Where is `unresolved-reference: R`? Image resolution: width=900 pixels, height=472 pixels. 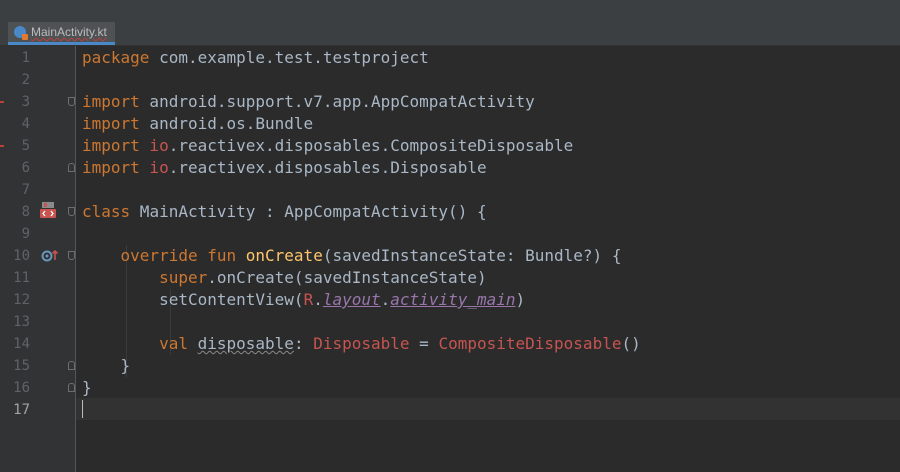 unresolved-reference: R is located at coordinates (308, 299).